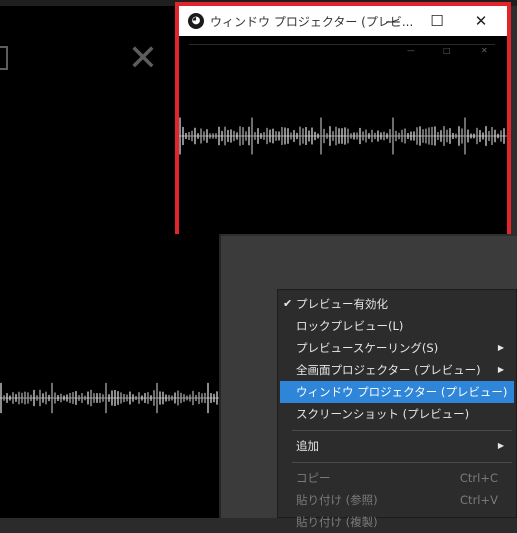 The height and width of the screenshot is (533, 517). I want to click on menu-shortcut: Ctrl+C, so click(478, 478).